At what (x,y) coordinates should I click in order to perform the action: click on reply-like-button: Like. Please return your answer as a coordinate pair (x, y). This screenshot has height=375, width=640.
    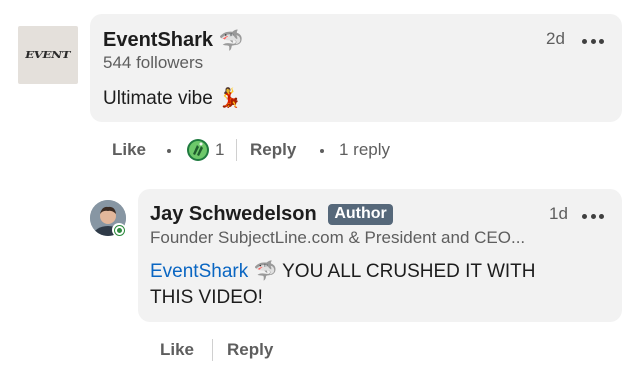
    Looking at the image, I should click on (177, 350).